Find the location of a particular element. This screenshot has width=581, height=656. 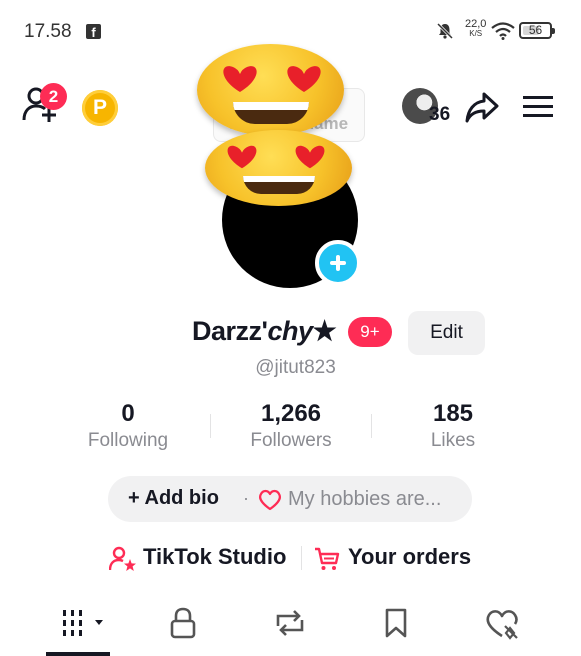

tiktok-studio-icon is located at coordinates (123, 559).